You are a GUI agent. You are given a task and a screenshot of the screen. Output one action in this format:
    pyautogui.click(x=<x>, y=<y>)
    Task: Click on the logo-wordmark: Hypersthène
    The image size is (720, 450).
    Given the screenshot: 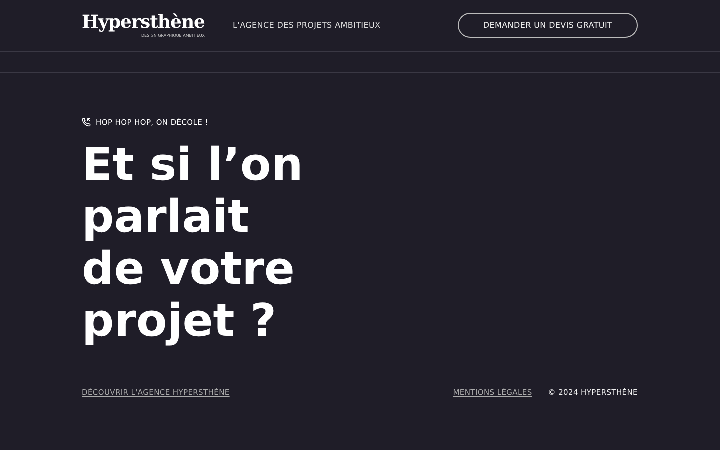 What is the action you would take?
    pyautogui.click(x=144, y=23)
    